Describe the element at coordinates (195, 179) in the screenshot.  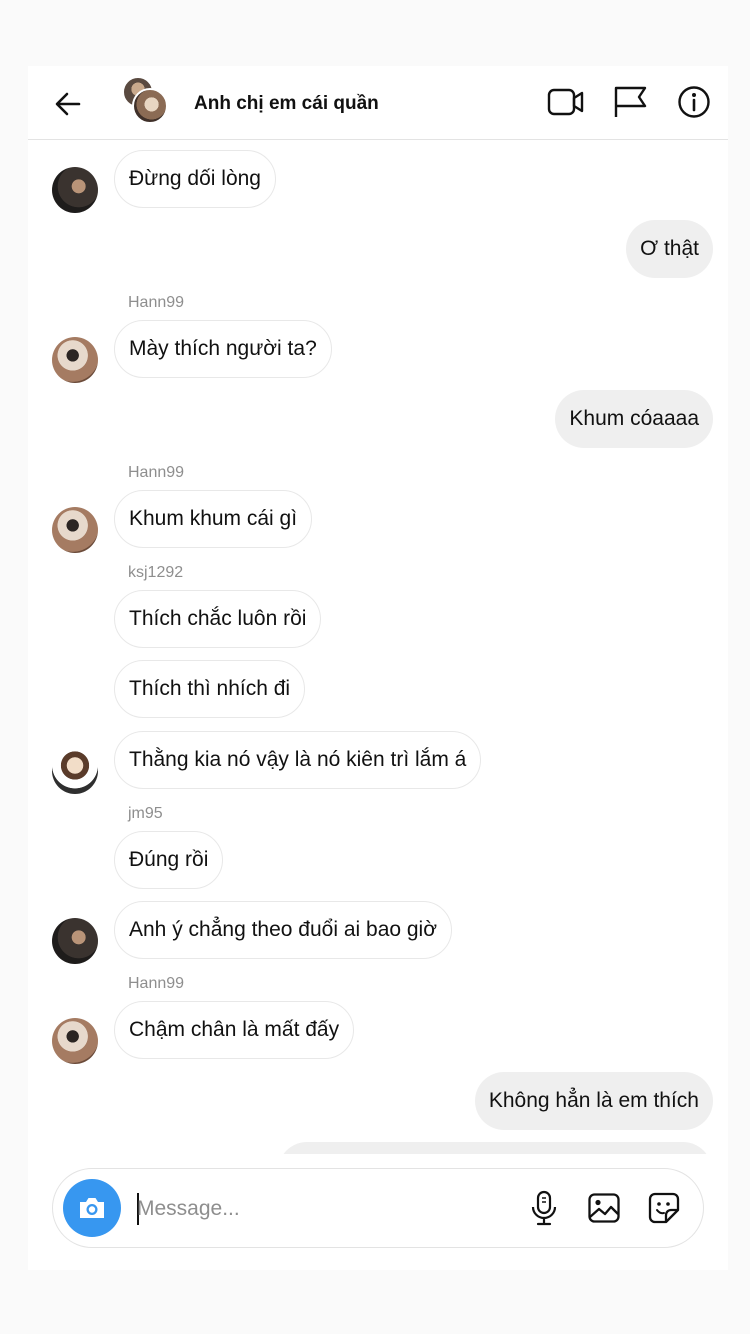
I see `message-bubble: Đừng dối lòng` at that location.